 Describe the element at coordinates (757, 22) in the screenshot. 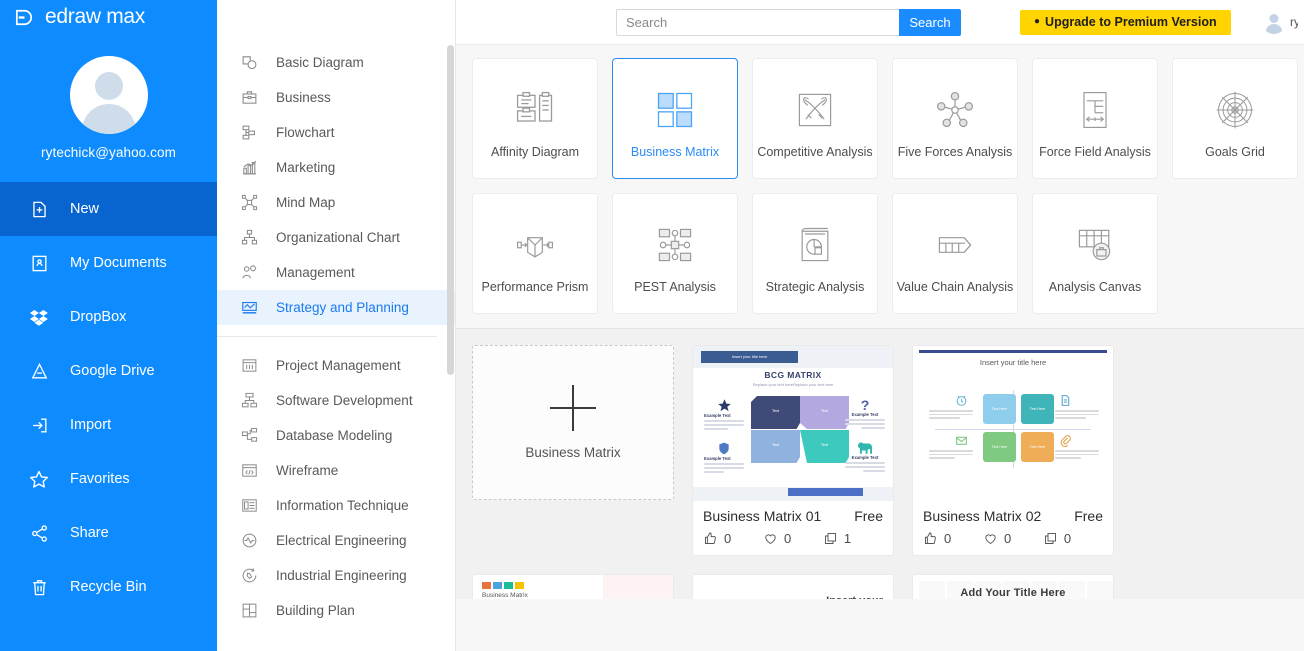

I see `search-input` at that location.